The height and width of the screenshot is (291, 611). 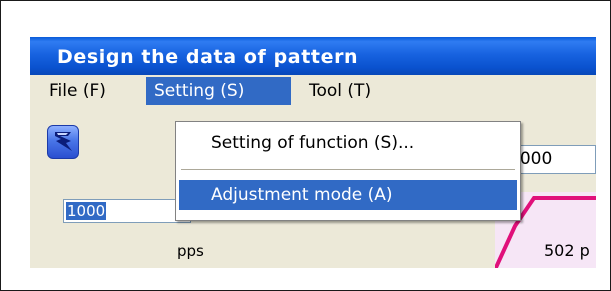 I want to click on menu-bar: File (F) Setting (S) Tool (T), so click(x=313, y=91).